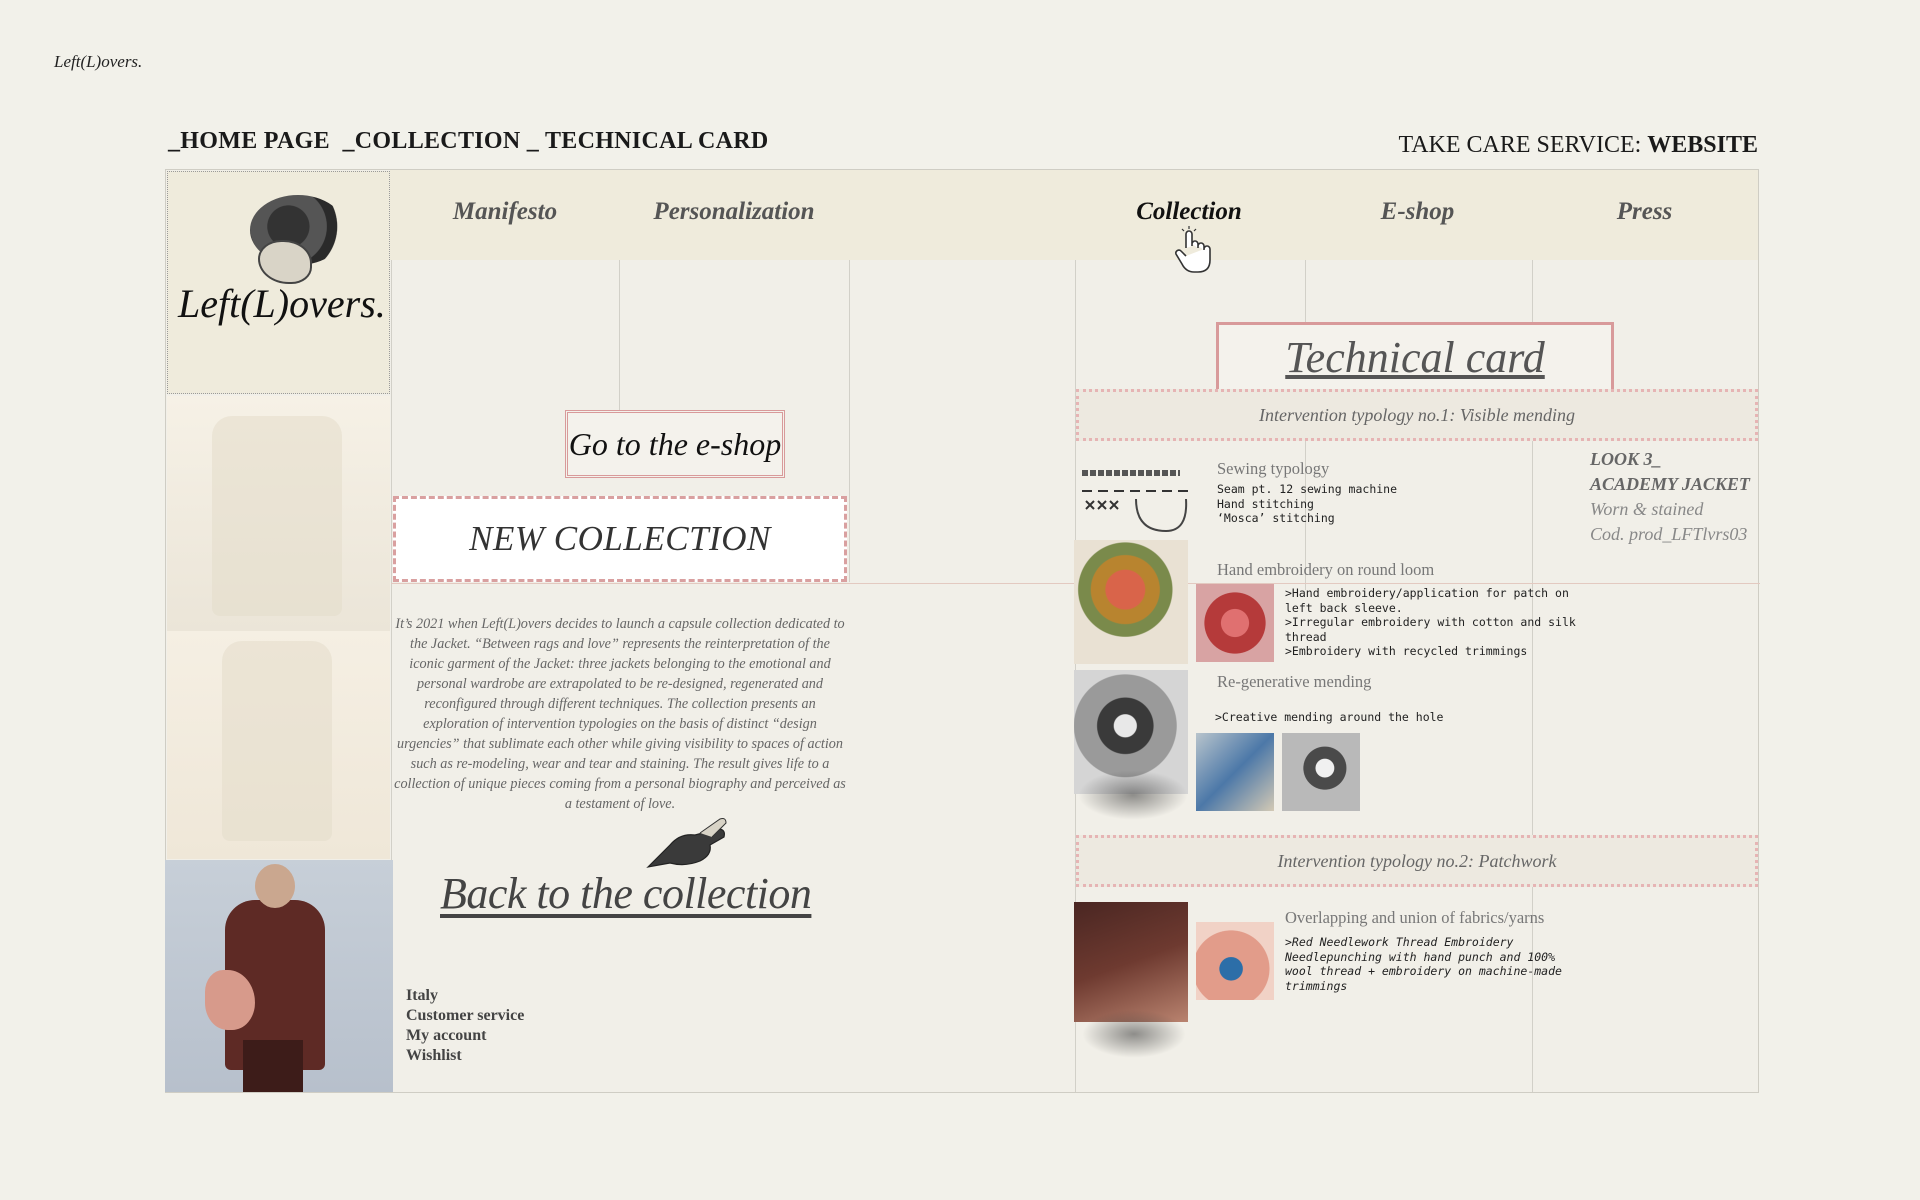 The height and width of the screenshot is (1200, 1920). Describe the element at coordinates (1417, 212) in the screenshot. I see `nav-eshop: E-shop` at that location.